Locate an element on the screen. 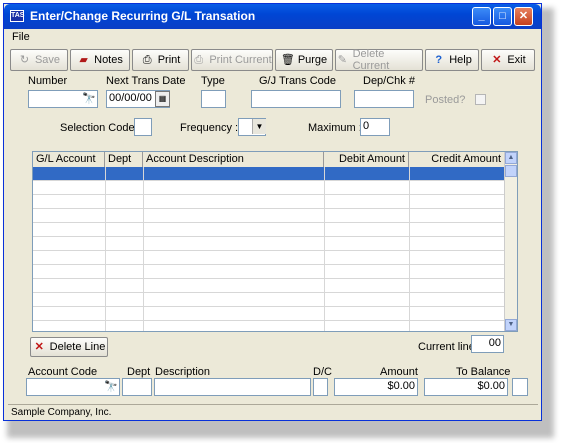 Image resolution: width=566 pixels, height=443 pixels. minimize-button: _ is located at coordinates (481, 16).